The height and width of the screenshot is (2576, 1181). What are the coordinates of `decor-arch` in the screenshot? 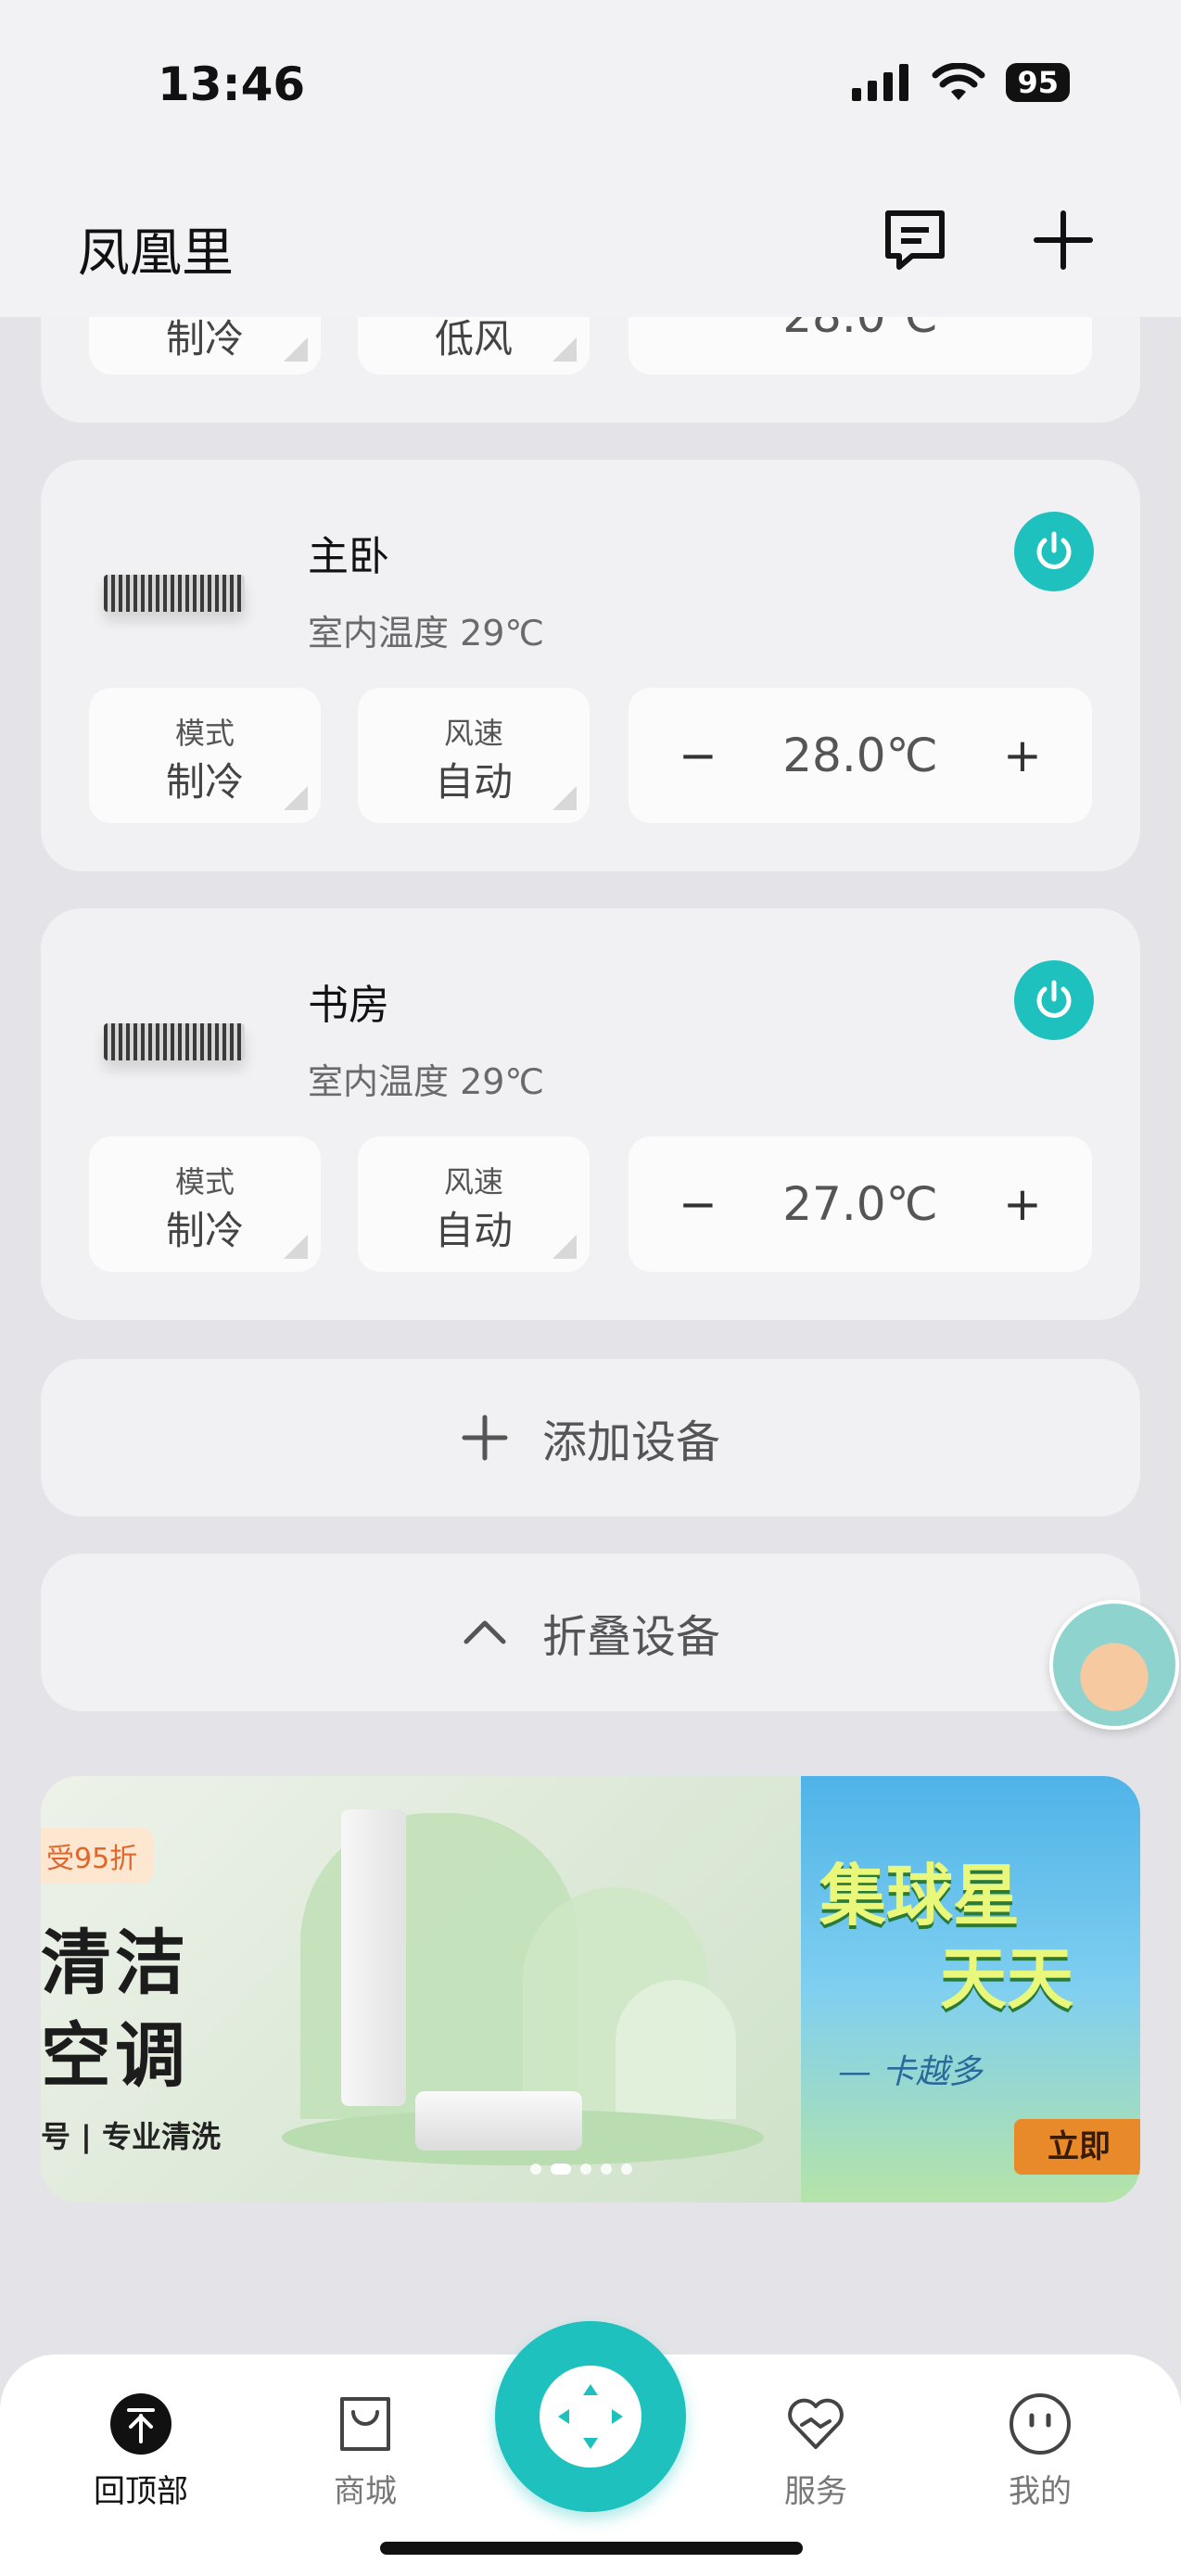 It's located at (676, 2049).